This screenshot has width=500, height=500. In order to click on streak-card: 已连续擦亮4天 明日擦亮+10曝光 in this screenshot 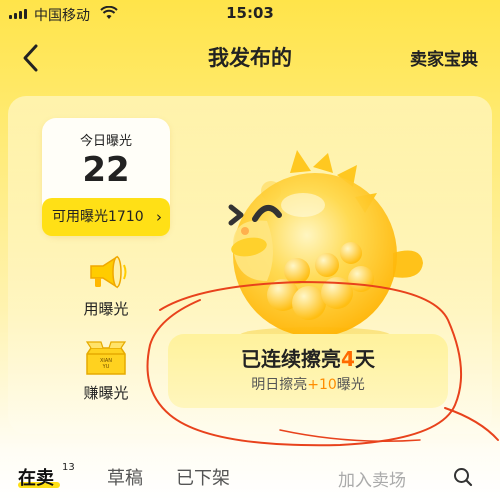, I will do `click(308, 371)`.